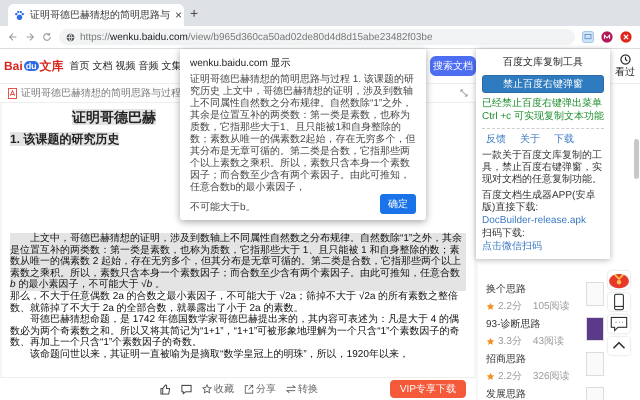 The width and height of the screenshot is (640, 400). What do you see at coordinates (534, 359) in the screenshot?
I see `related-document-link: 招商思路` at bounding box center [534, 359].